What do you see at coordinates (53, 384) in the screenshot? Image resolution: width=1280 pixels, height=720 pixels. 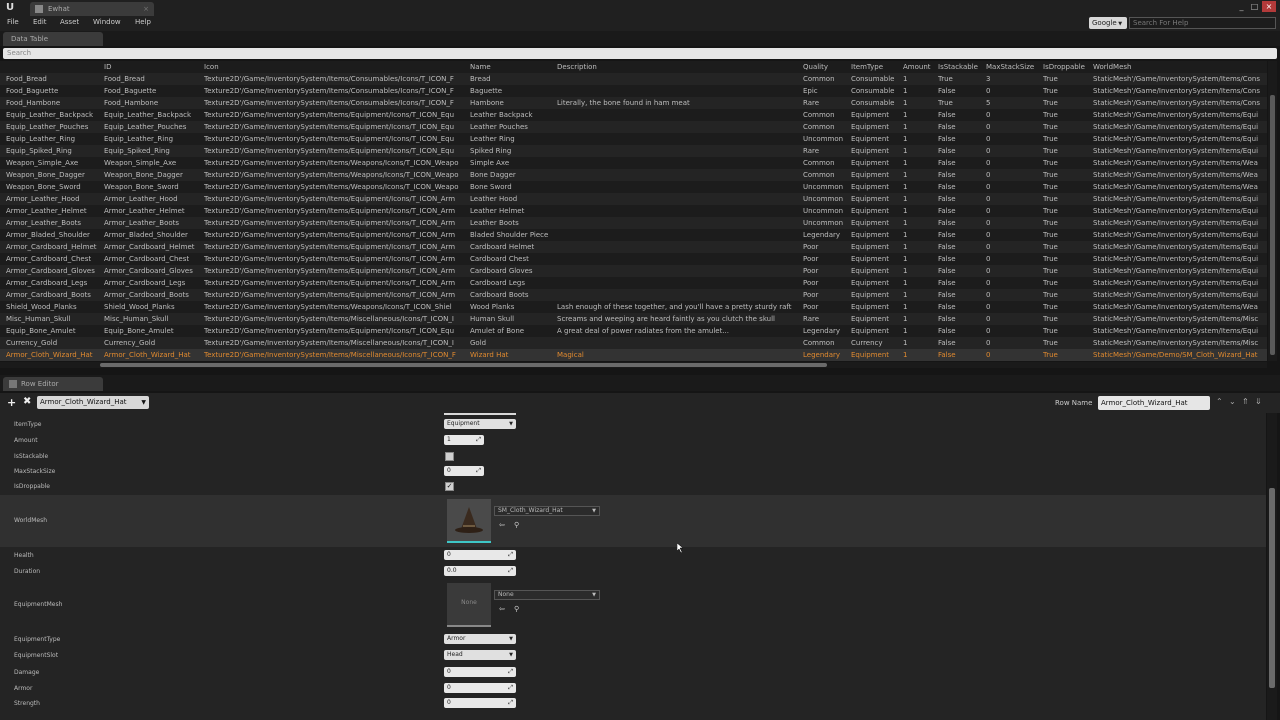 I see `row-editor-tab: Row Editor` at bounding box center [53, 384].